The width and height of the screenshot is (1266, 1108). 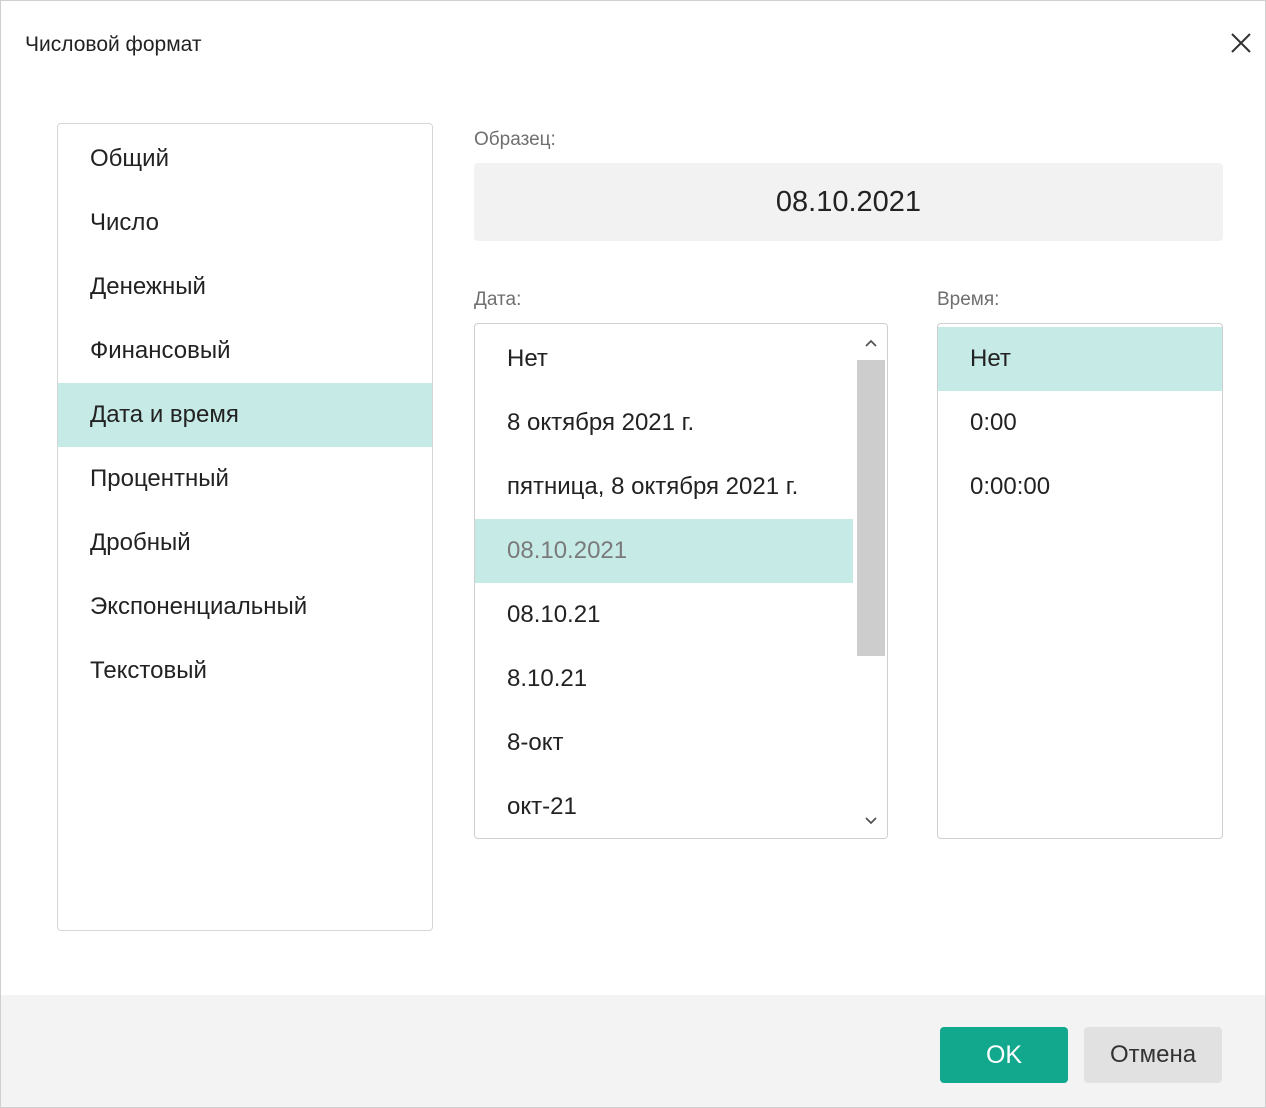 I want to click on scroll-down-button, so click(x=871, y=821).